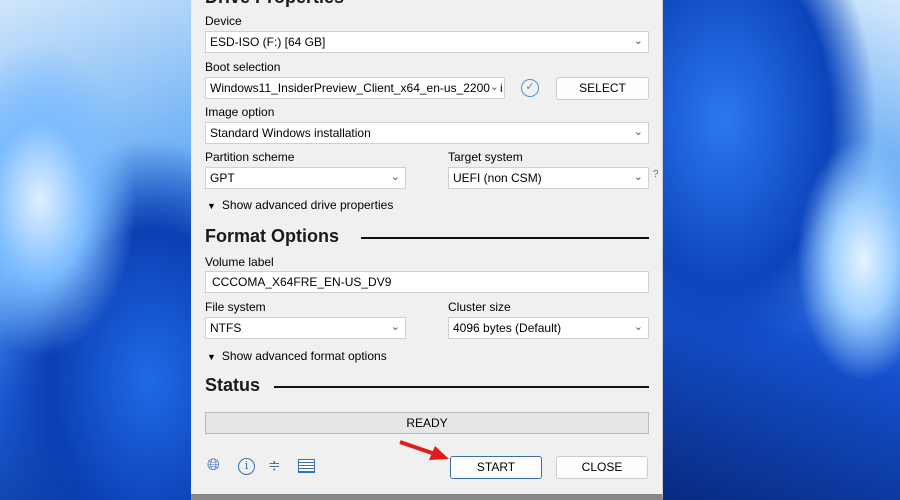 The width and height of the screenshot is (900, 500). What do you see at coordinates (222, 178) in the screenshot?
I see `partition-scheme-value: GPT` at bounding box center [222, 178].